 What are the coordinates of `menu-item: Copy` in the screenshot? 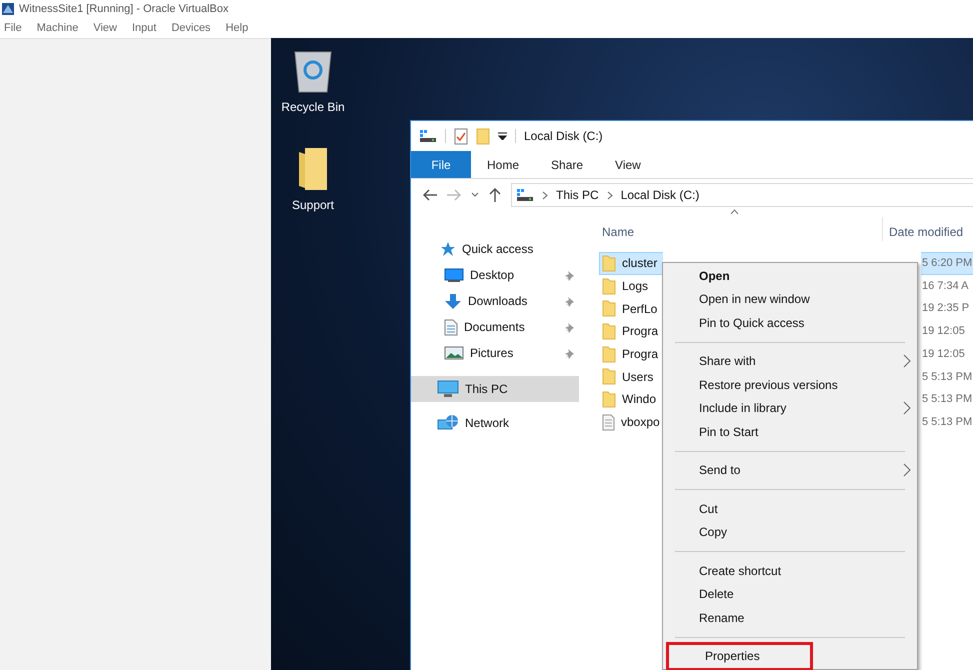 It's located at (790, 532).